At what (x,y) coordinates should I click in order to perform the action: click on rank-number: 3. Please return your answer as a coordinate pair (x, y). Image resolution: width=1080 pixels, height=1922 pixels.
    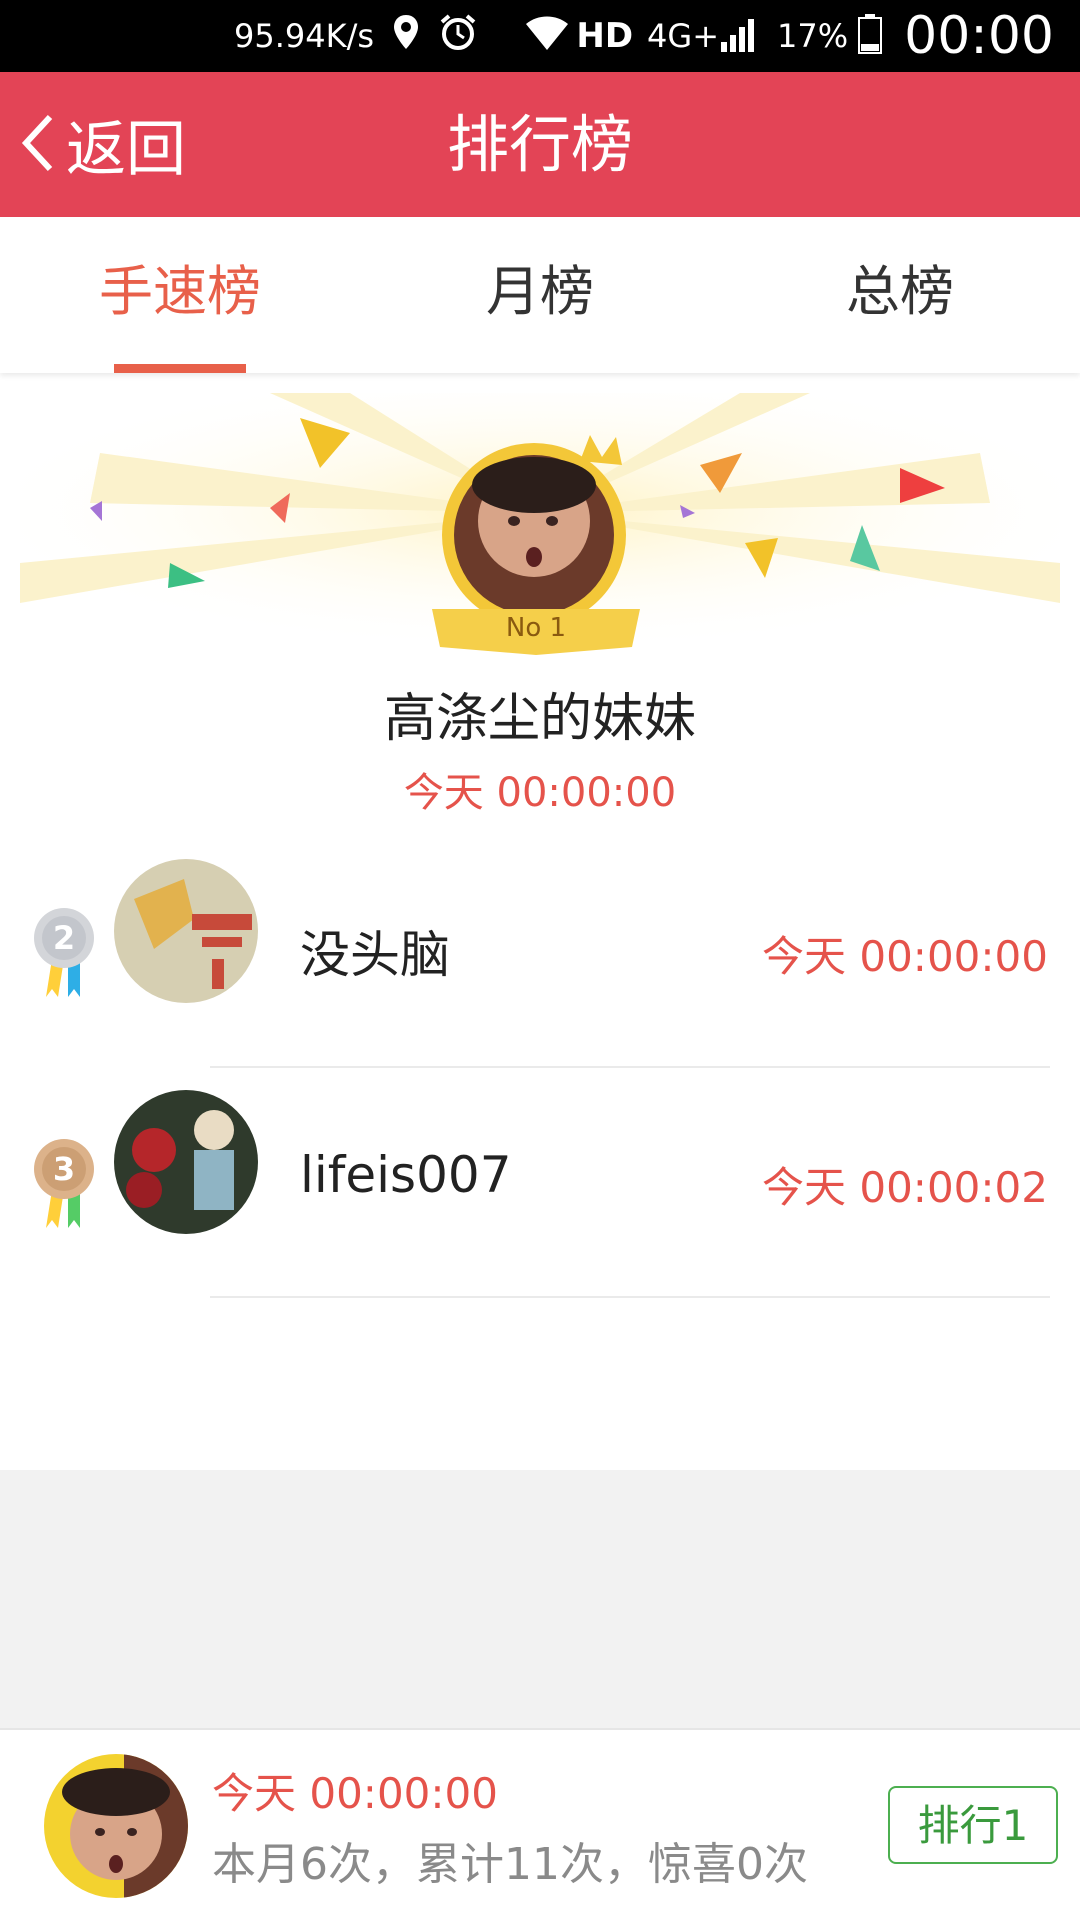
    Looking at the image, I should click on (64, 1169).